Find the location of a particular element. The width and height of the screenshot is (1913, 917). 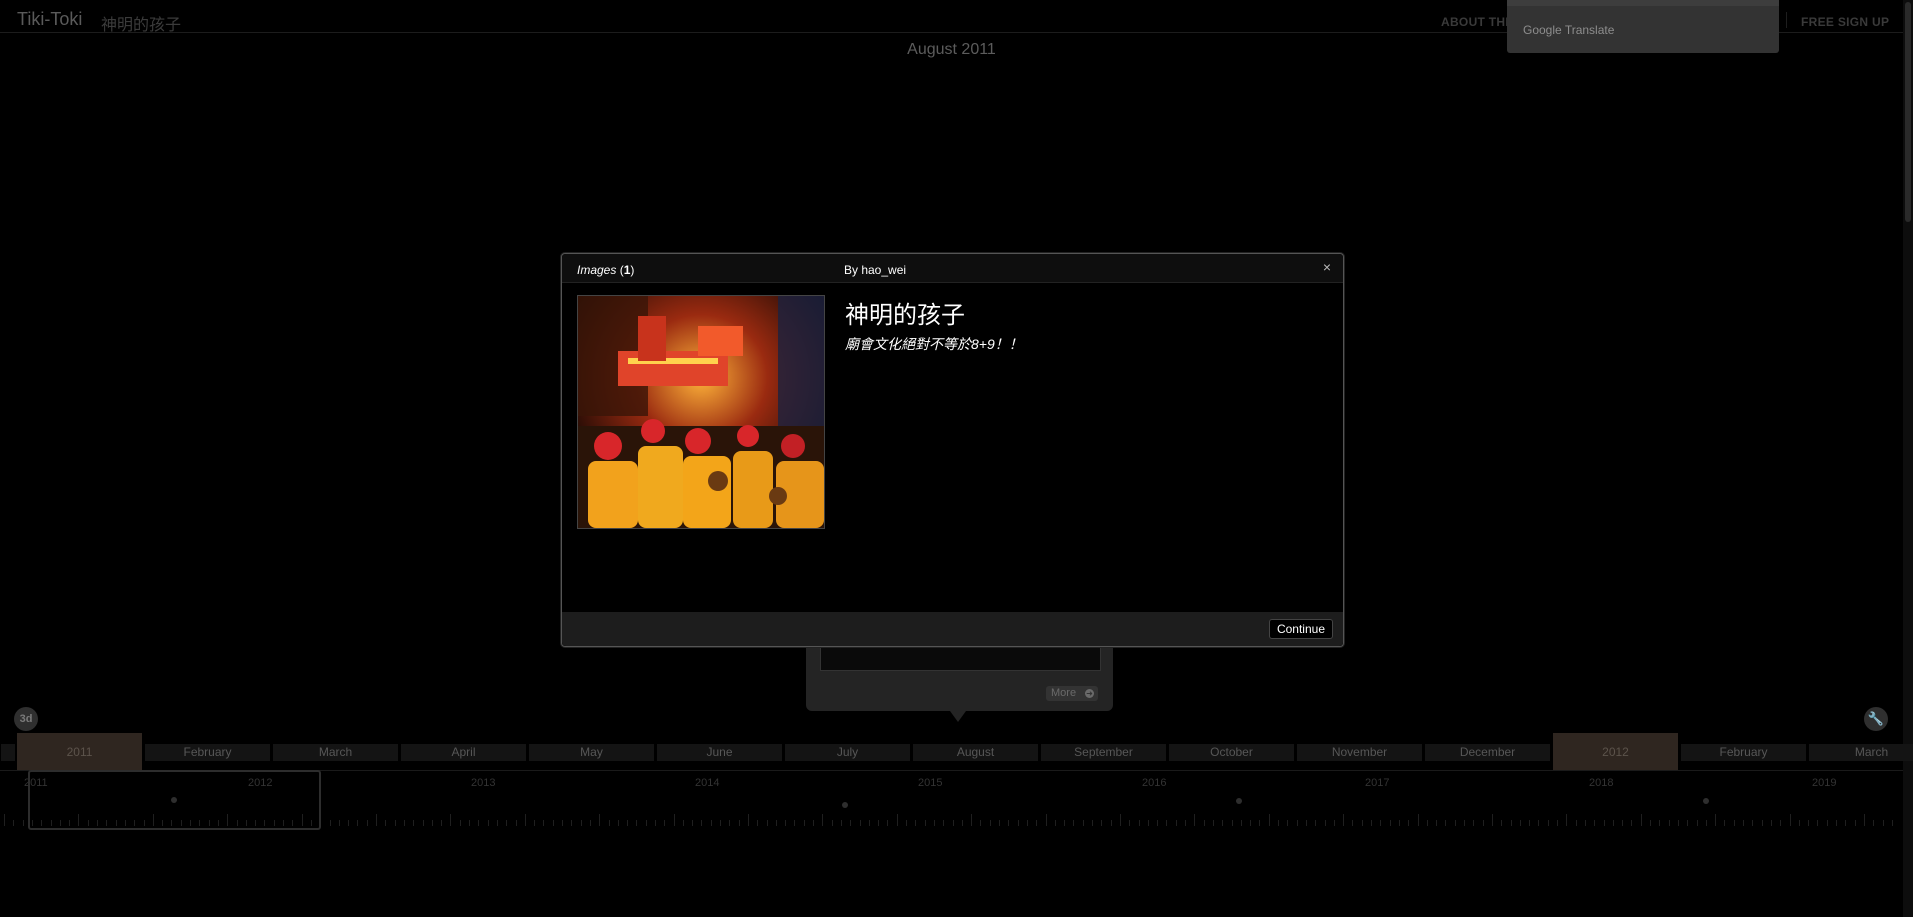

month-label is located at coordinates (7, 752).